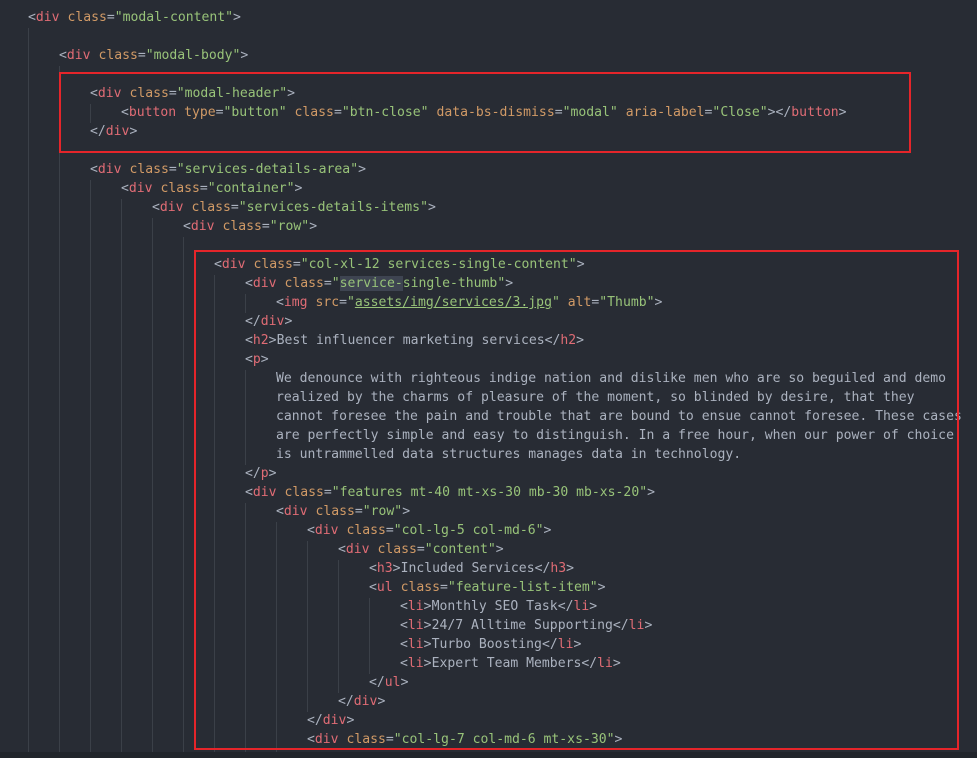 The height and width of the screenshot is (758, 977). What do you see at coordinates (289, 226) in the screenshot?
I see `code-attr-value: "row"` at bounding box center [289, 226].